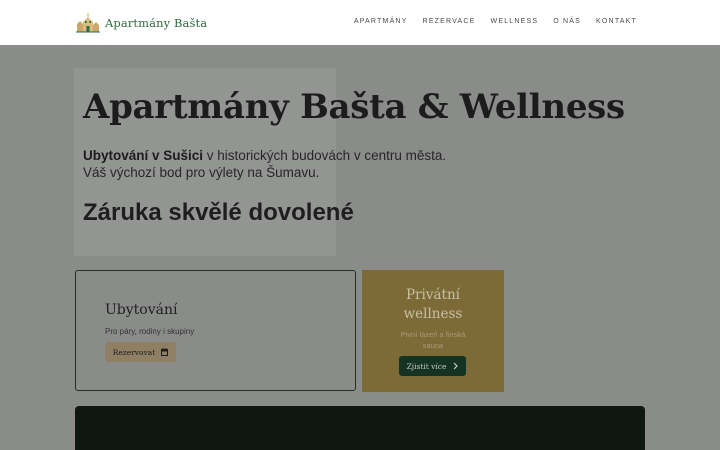 The image size is (720, 450). What do you see at coordinates (143, 155) in the screenshot?
I see `hero-intro-bold: Ubytování v Sušici` at bounding box center [143, 155].